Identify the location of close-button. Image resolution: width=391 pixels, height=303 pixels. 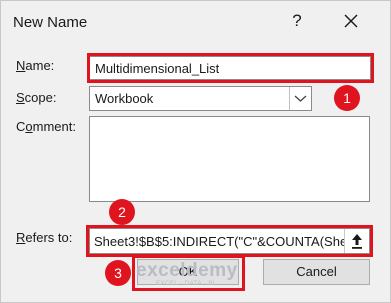
(351, 21).